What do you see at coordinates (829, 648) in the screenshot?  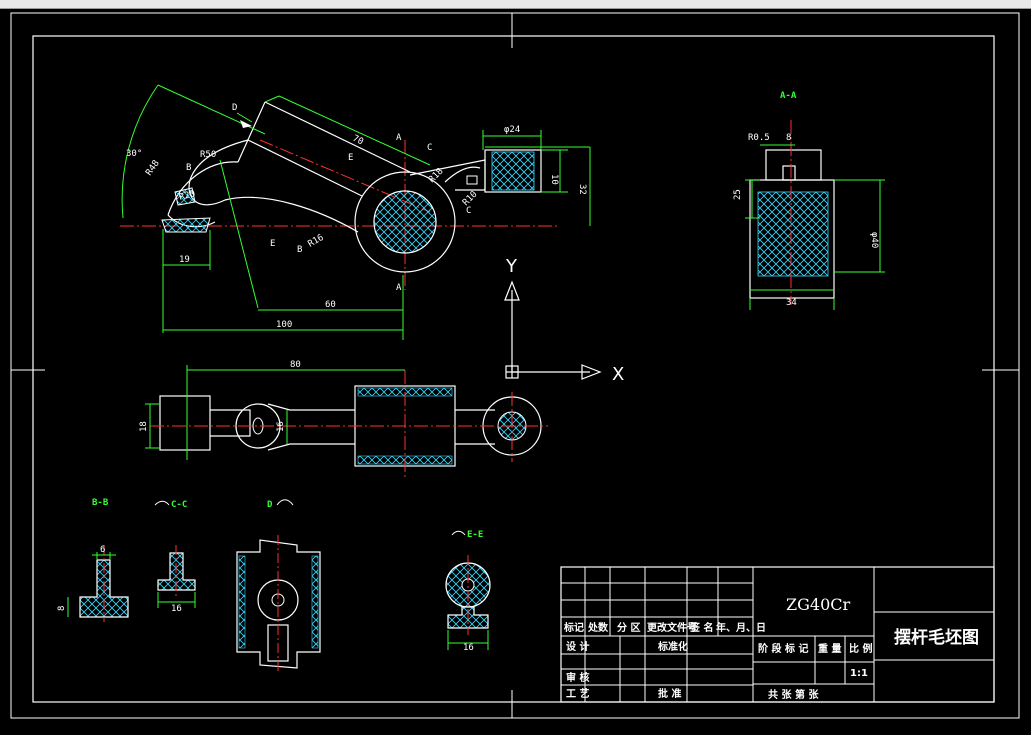 I see `label-weight: 重 量` at bounding box center [829, 648].